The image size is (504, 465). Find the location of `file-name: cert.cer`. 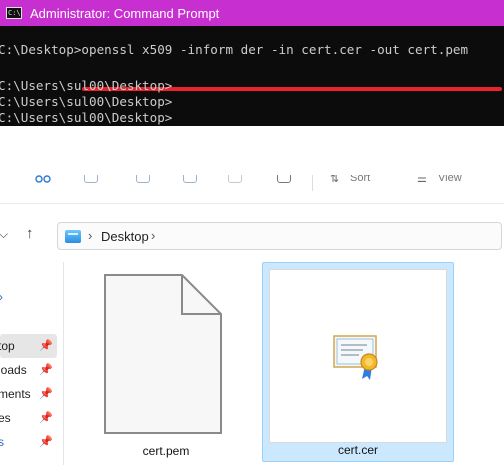

file-name: cert.cer is located at coordinates (357, 450).